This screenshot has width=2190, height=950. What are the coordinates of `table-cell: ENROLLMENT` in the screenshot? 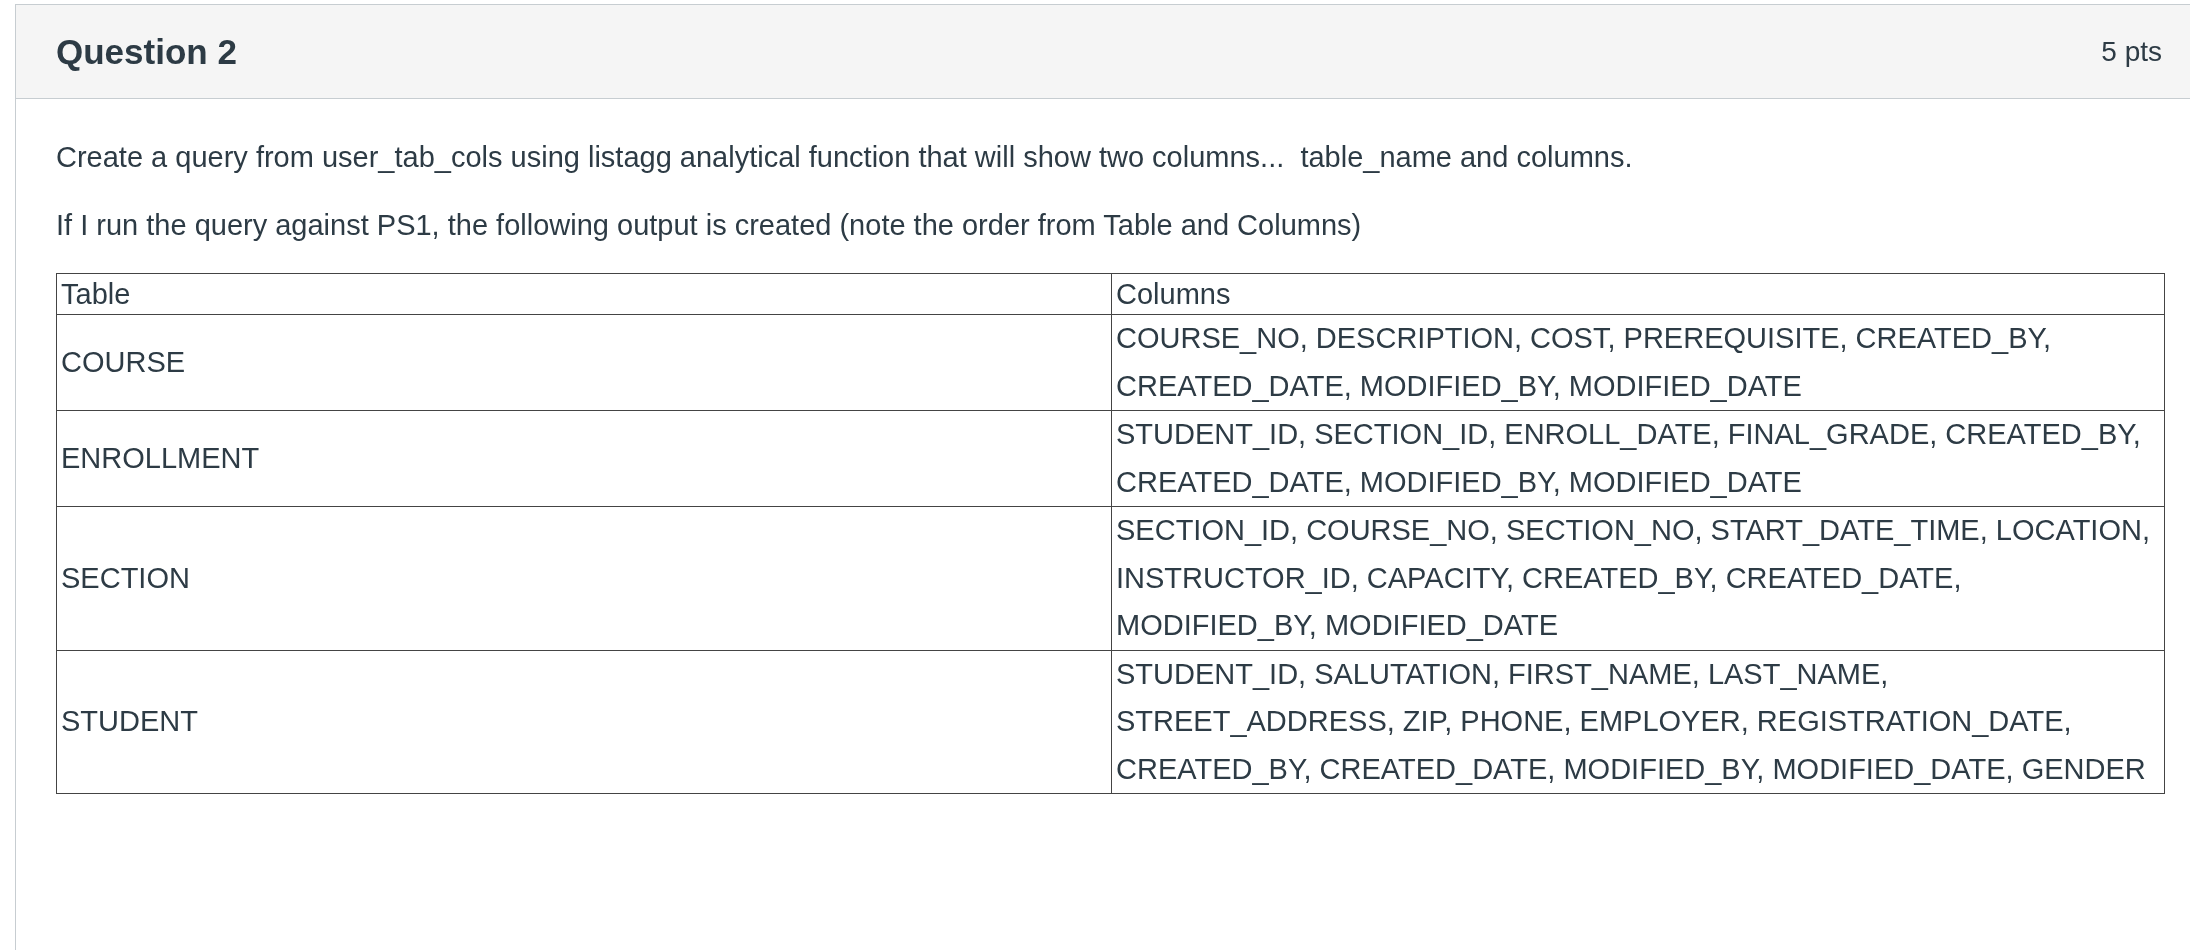 It's located at (584, 458).